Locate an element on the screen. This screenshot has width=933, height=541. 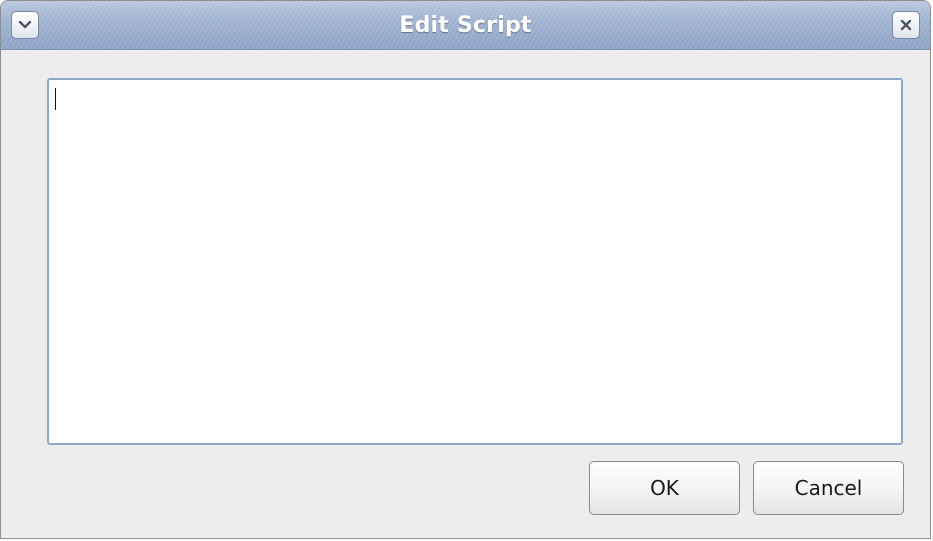
cancel-button: Cancel is located at coordinates (828, 488).